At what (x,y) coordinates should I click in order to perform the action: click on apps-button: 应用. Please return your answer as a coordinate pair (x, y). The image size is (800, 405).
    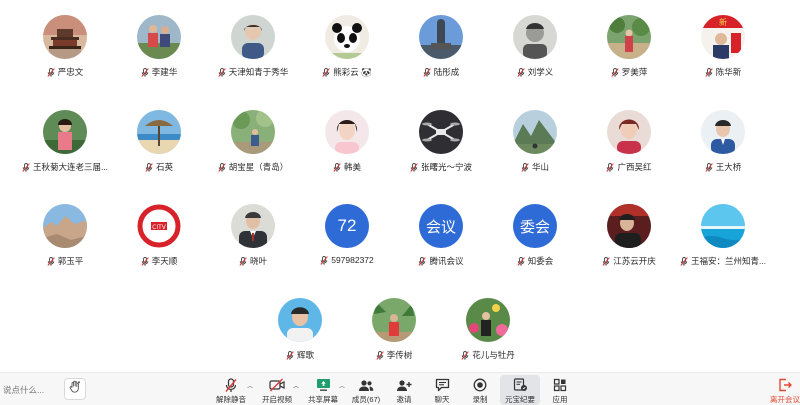
    Looking at the image, I should click on (560, 390).